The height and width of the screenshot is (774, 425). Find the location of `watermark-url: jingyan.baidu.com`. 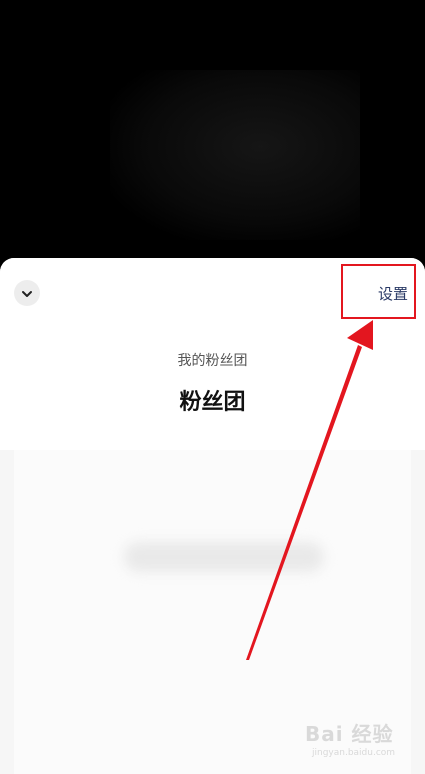

watermark-url: jingyan.baidu.com is located at coordinates (354, 753).